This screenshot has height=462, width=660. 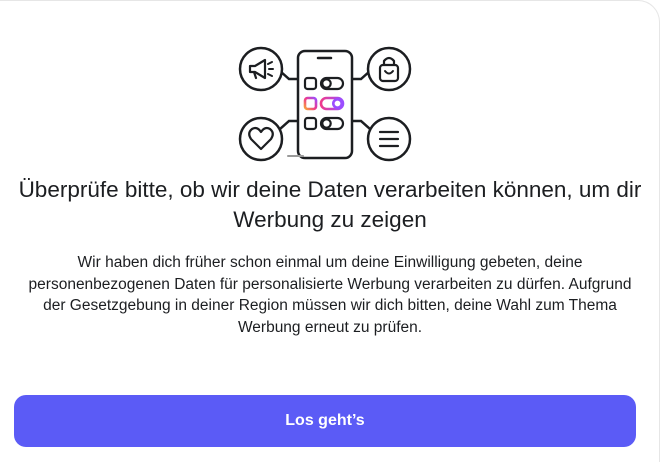 I want to click on get-started-button-label: Los geht’s, so click(x=325, y=420).